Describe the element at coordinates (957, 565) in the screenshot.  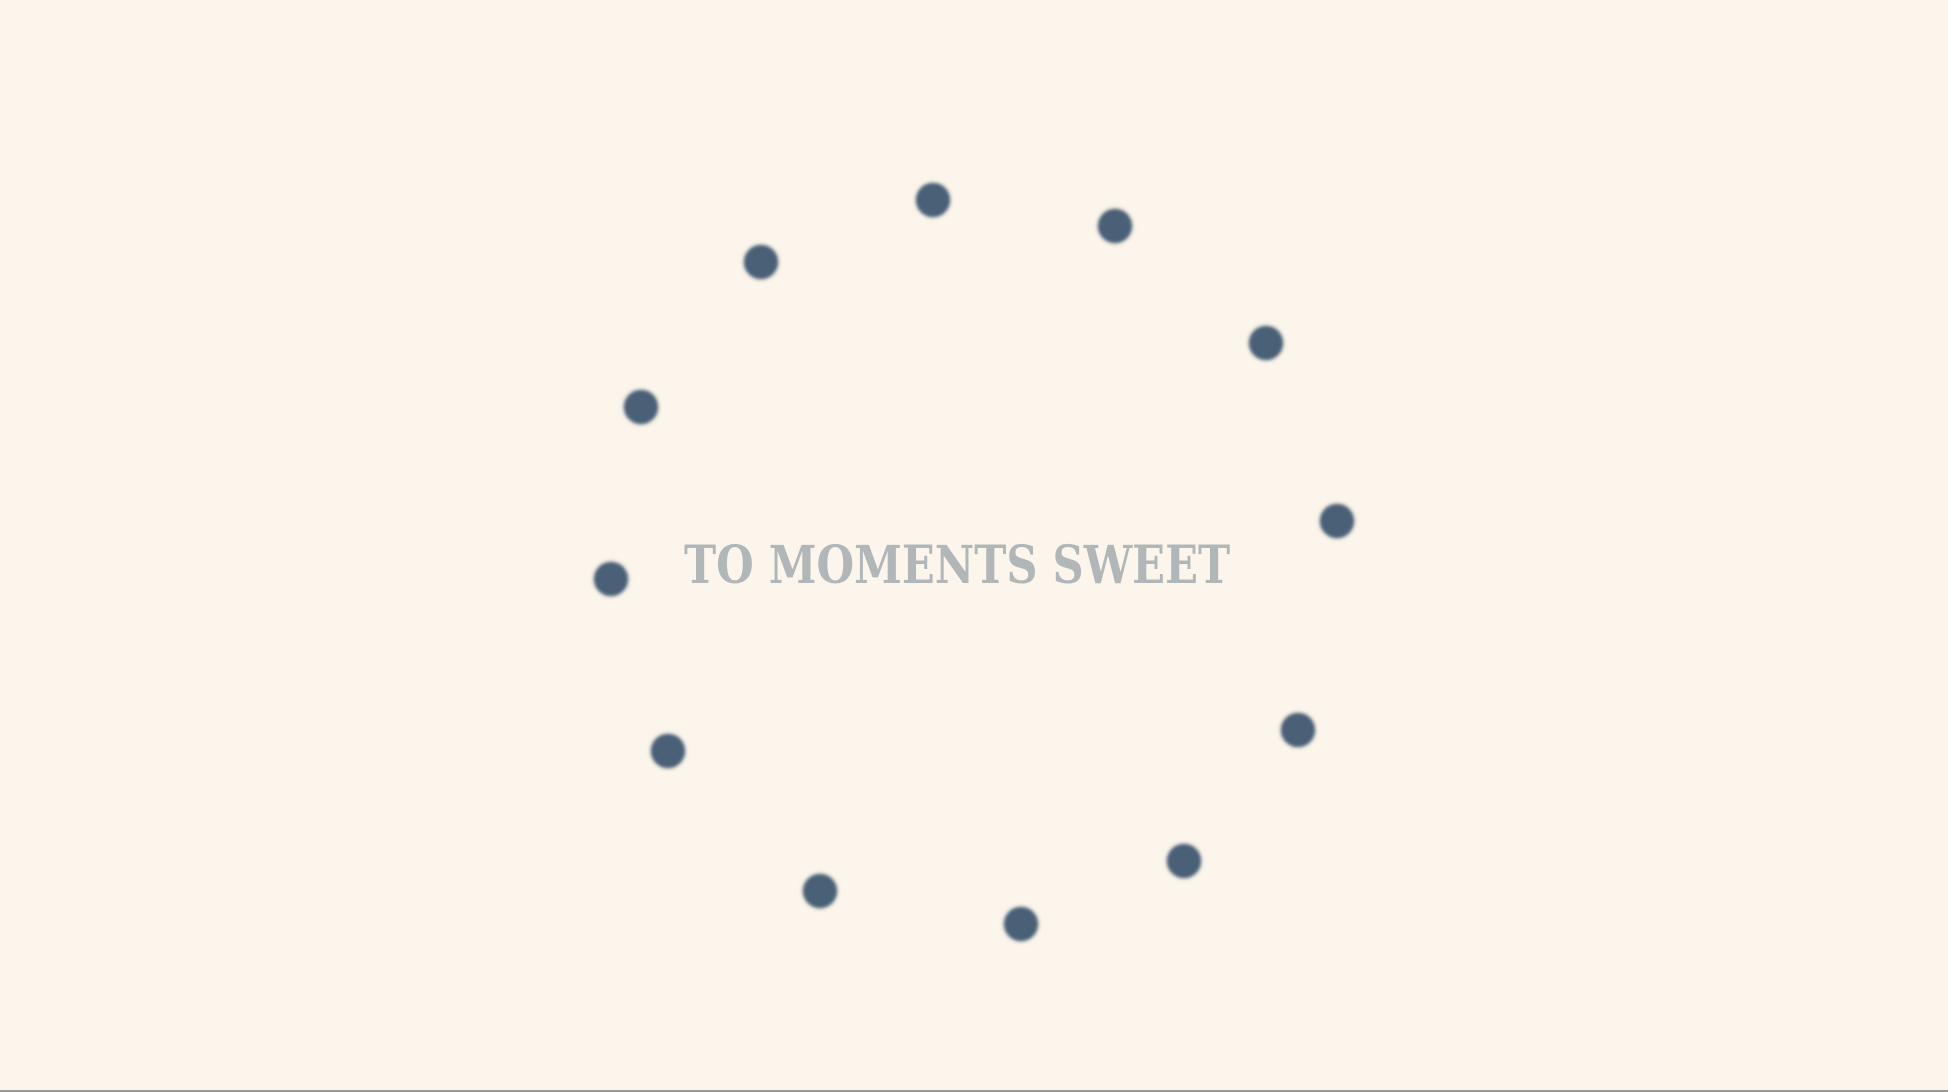
I see `splash-title: TO MOMENTS SWEET` at that location.